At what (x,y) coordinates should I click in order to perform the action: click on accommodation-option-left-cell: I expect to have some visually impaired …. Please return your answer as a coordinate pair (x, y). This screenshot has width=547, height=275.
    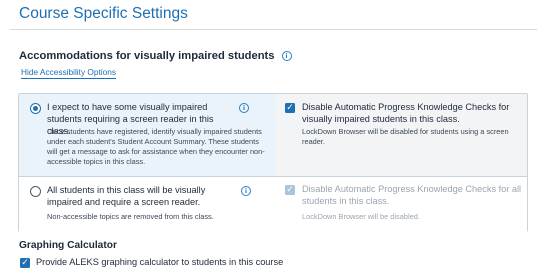
    Looking at the image, I should click on (147, 135).